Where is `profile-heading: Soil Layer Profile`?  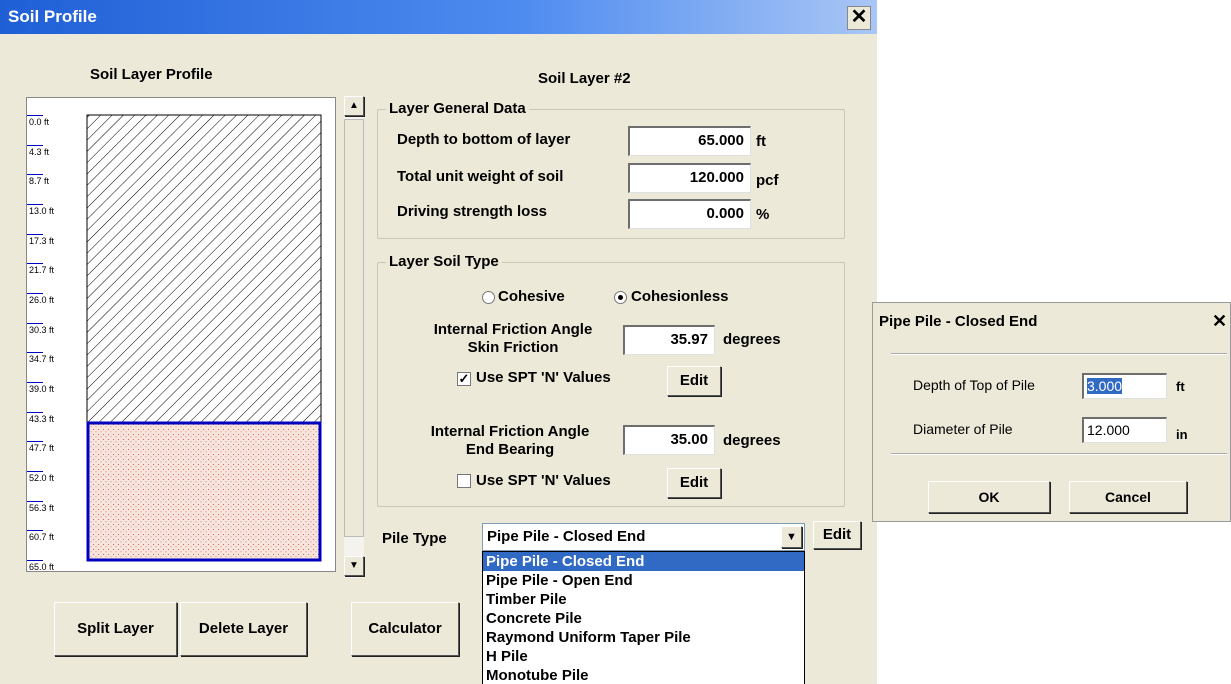
profile-heading: Soil Layer Profile is located at coordinates (151, 74).